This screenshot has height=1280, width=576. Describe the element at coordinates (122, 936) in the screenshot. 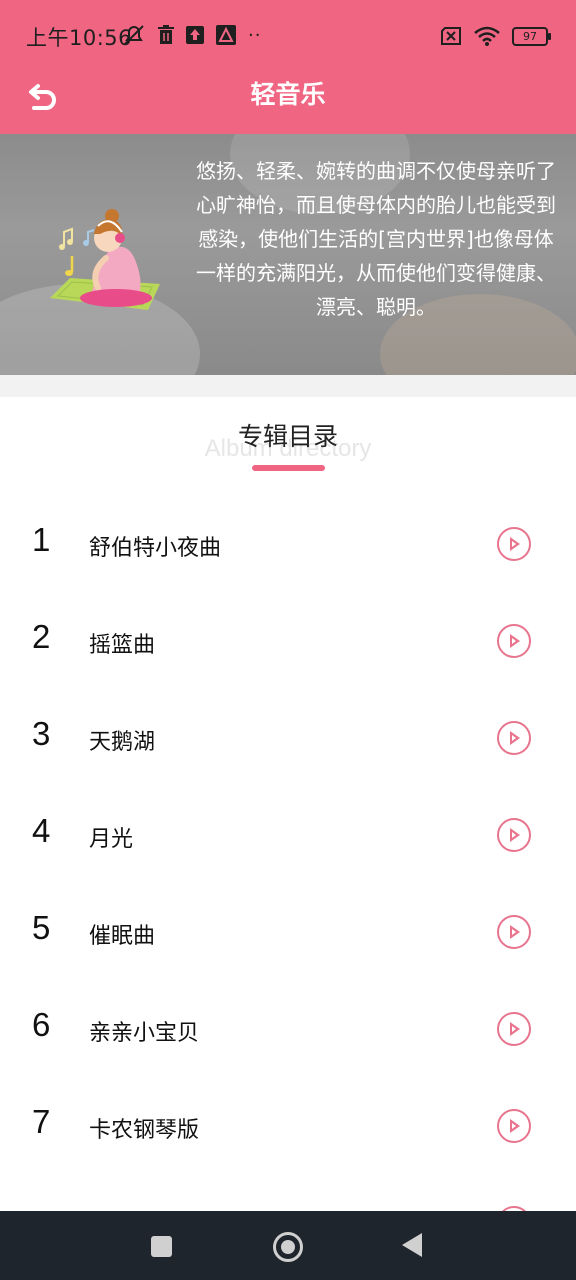

I see `track-title: 催眠曲` at that location.